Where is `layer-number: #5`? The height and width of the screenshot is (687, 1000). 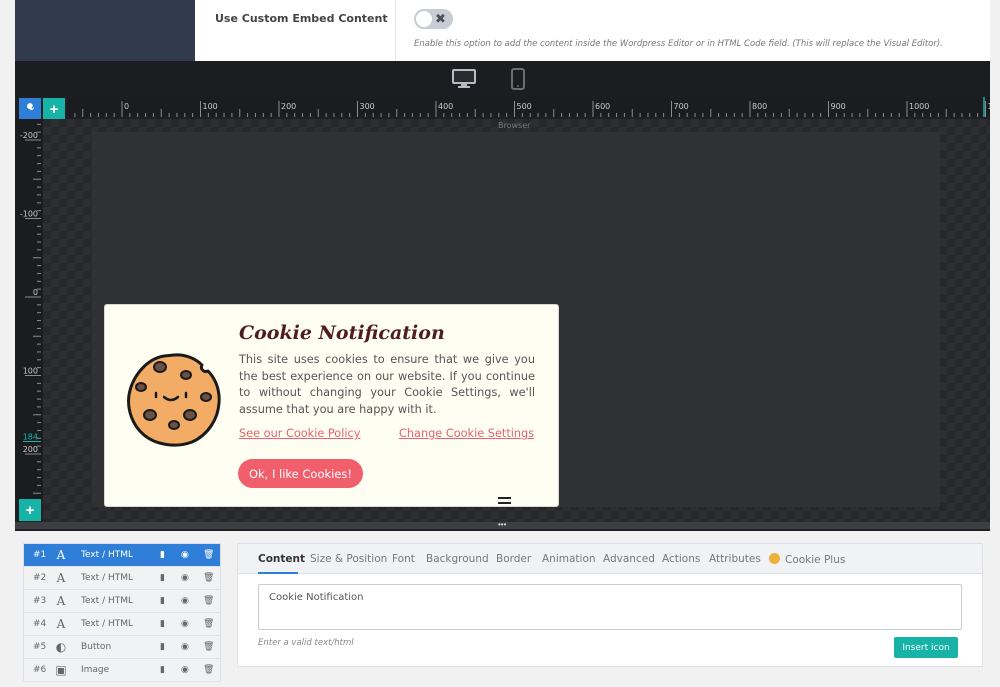
layer-number: #5 is located at coordinates (40, 647).